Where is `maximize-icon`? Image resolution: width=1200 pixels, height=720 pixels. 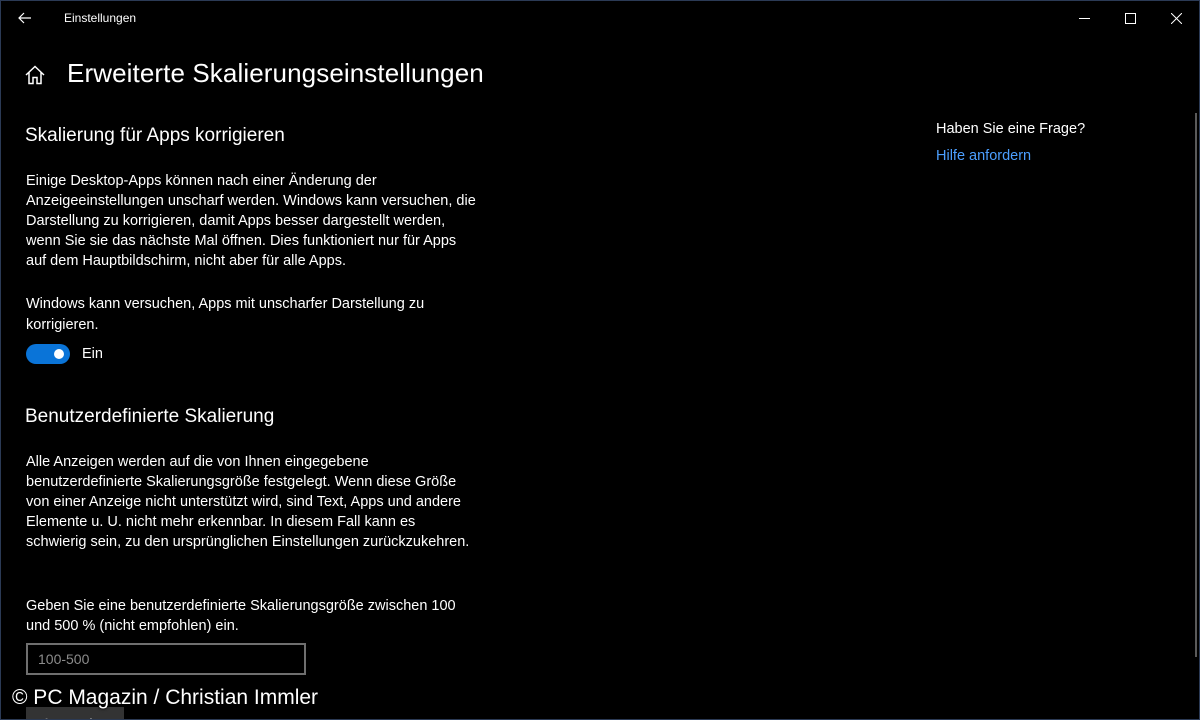
maximize-icon is located at coordinates (1130, 18).